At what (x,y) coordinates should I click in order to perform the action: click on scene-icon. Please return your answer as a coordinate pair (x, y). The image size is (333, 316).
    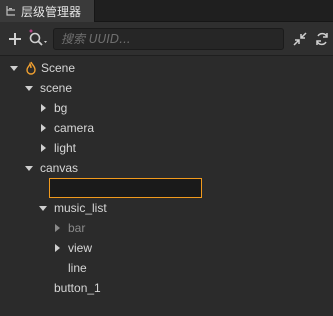
    Looking at the image, I should click on (31, 68).